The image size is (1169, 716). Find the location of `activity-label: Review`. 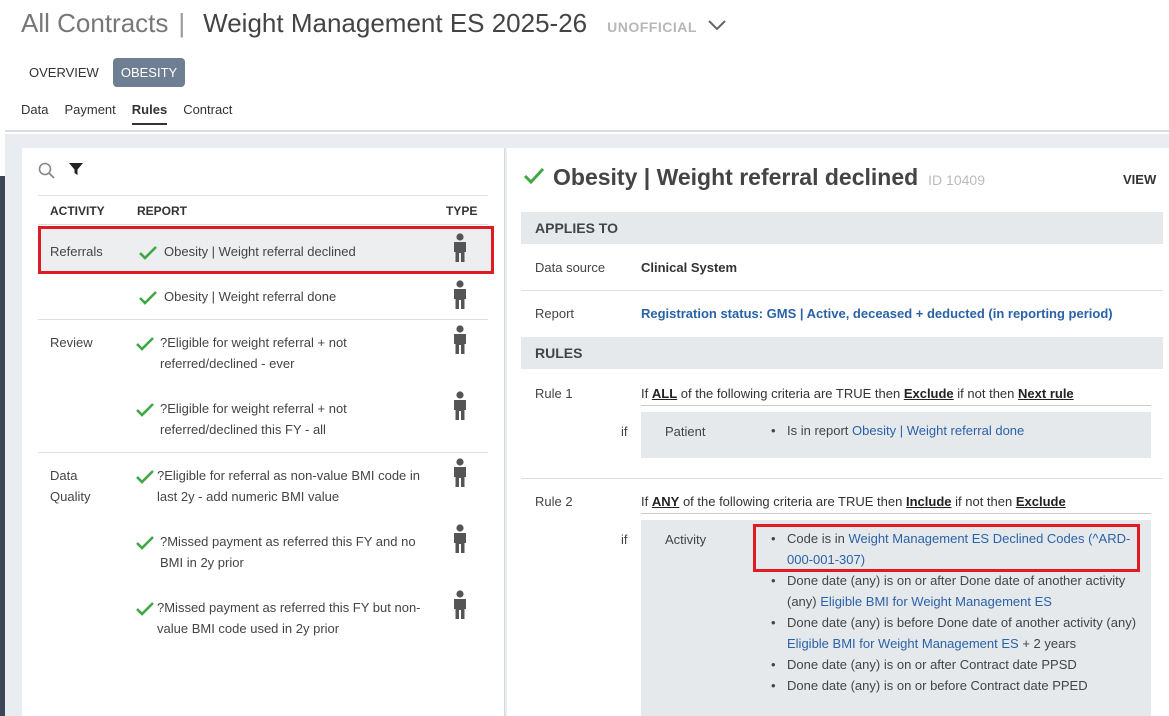

activity-label: Review is located at coordinates (71, 342).